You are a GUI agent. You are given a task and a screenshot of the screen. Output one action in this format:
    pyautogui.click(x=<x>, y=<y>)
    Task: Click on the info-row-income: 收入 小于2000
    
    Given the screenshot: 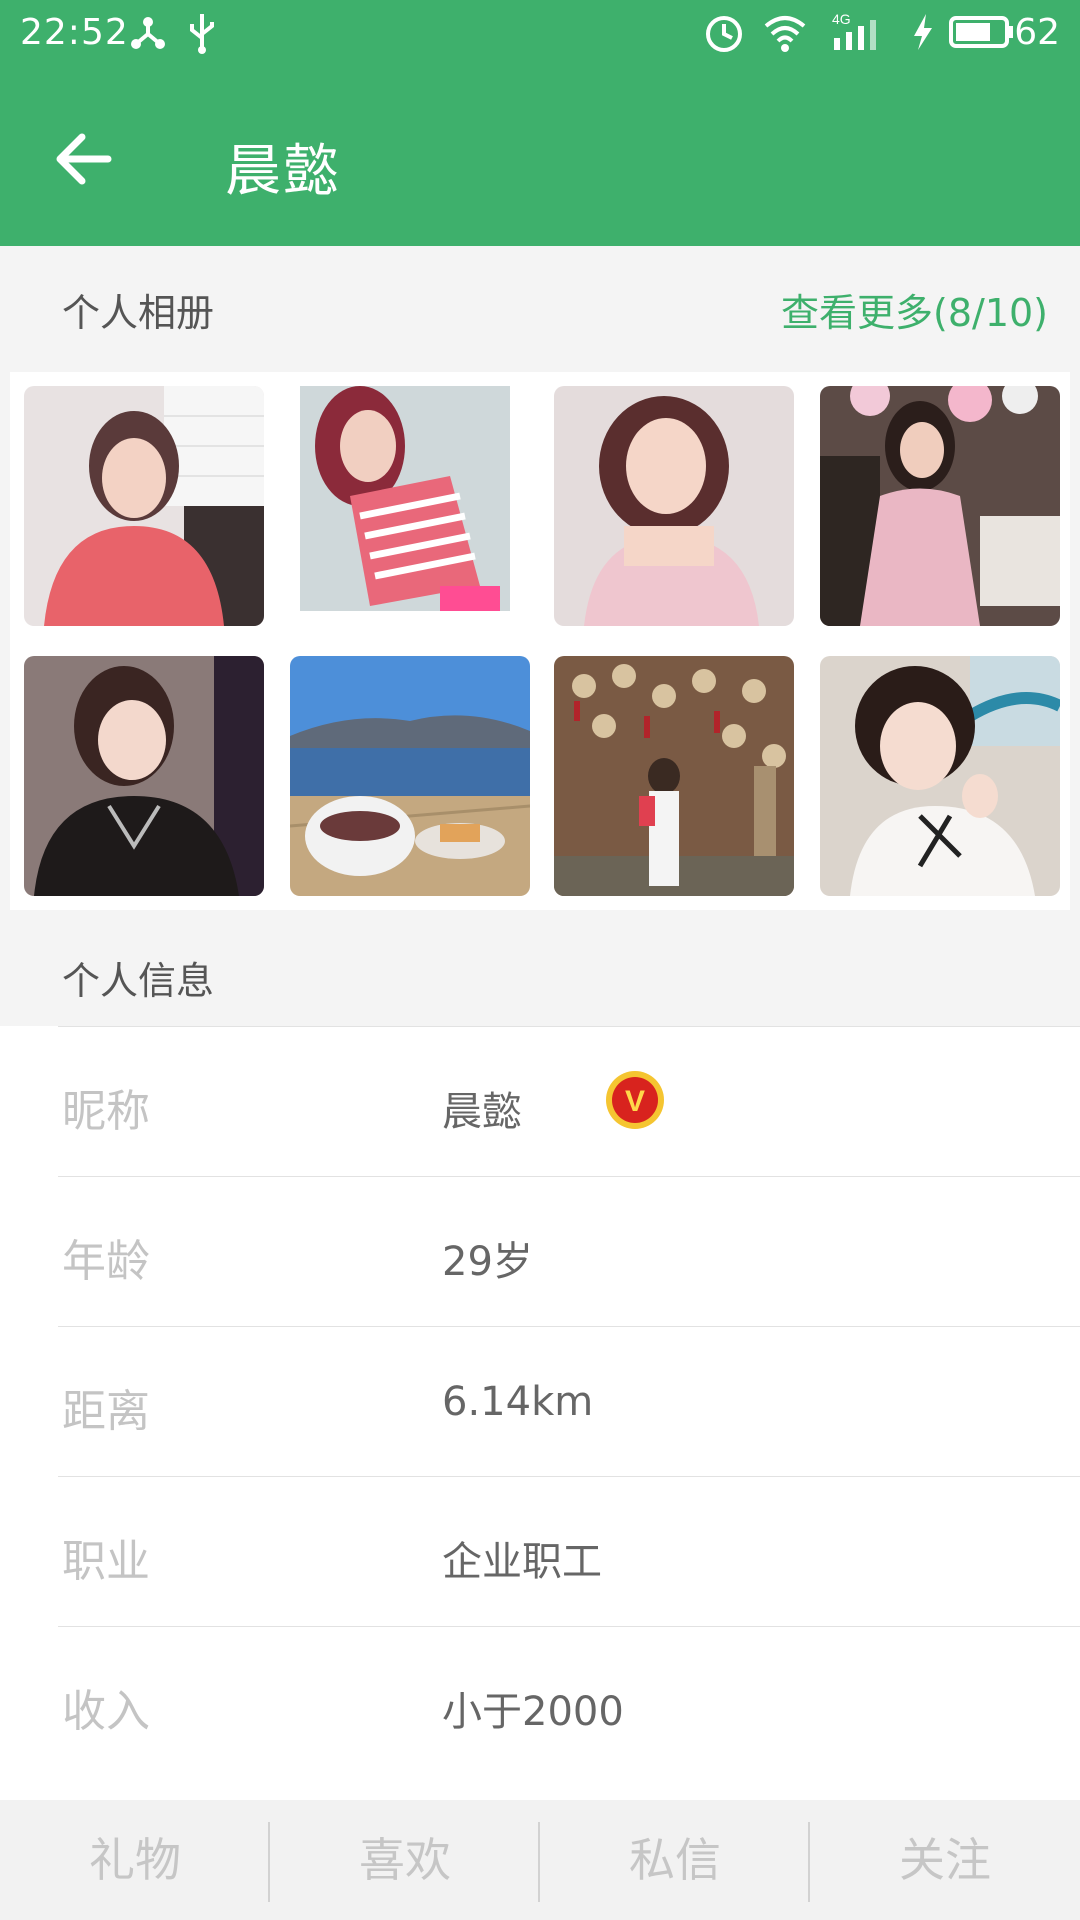 What is the action you would take?
    pyautogui.click(x=569, y=1714)
    